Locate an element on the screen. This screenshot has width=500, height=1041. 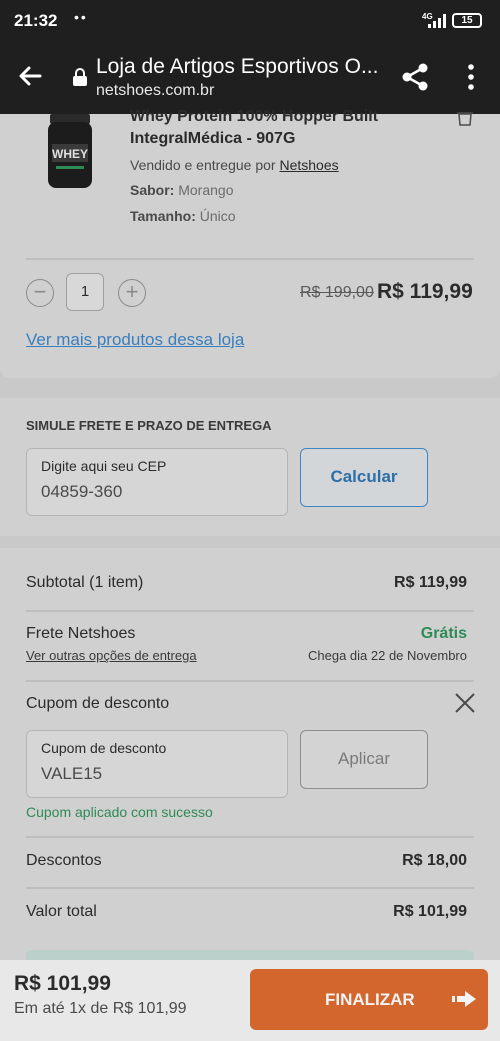
quantity-decrease-button: − is located at coordinates (40, 293).